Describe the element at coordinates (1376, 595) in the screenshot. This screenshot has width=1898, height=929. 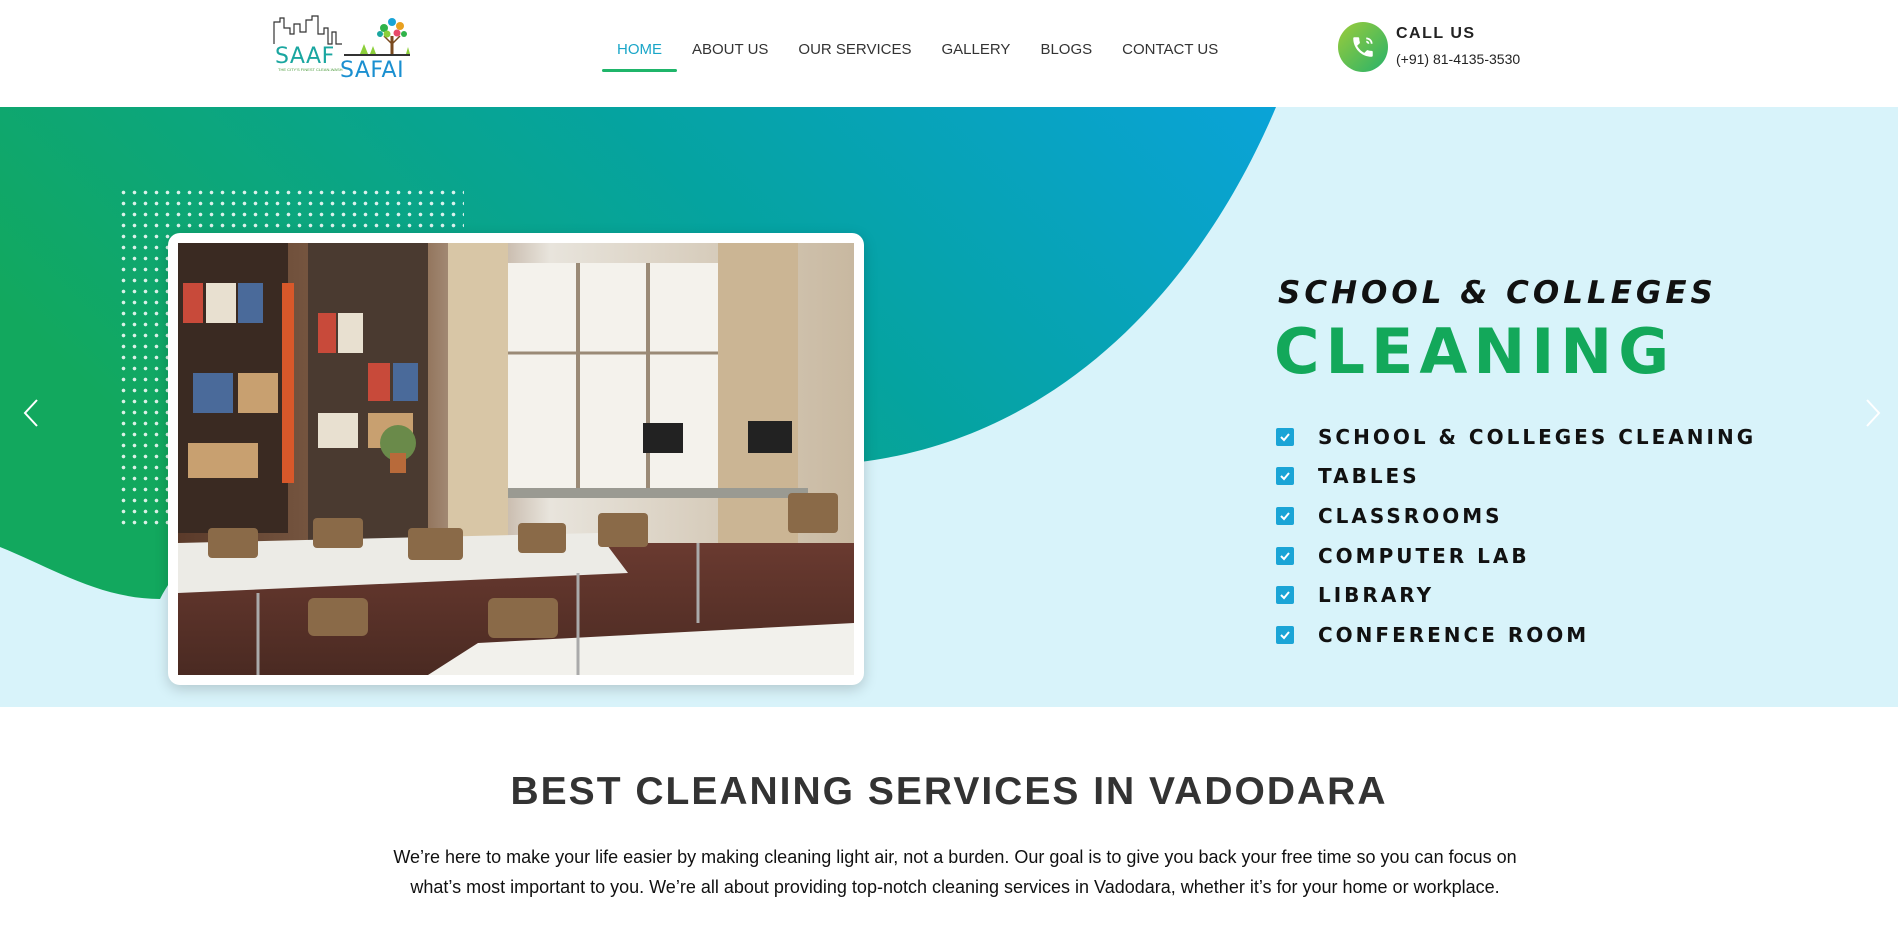
I see `list-item-label: LIBRARY` at that location.